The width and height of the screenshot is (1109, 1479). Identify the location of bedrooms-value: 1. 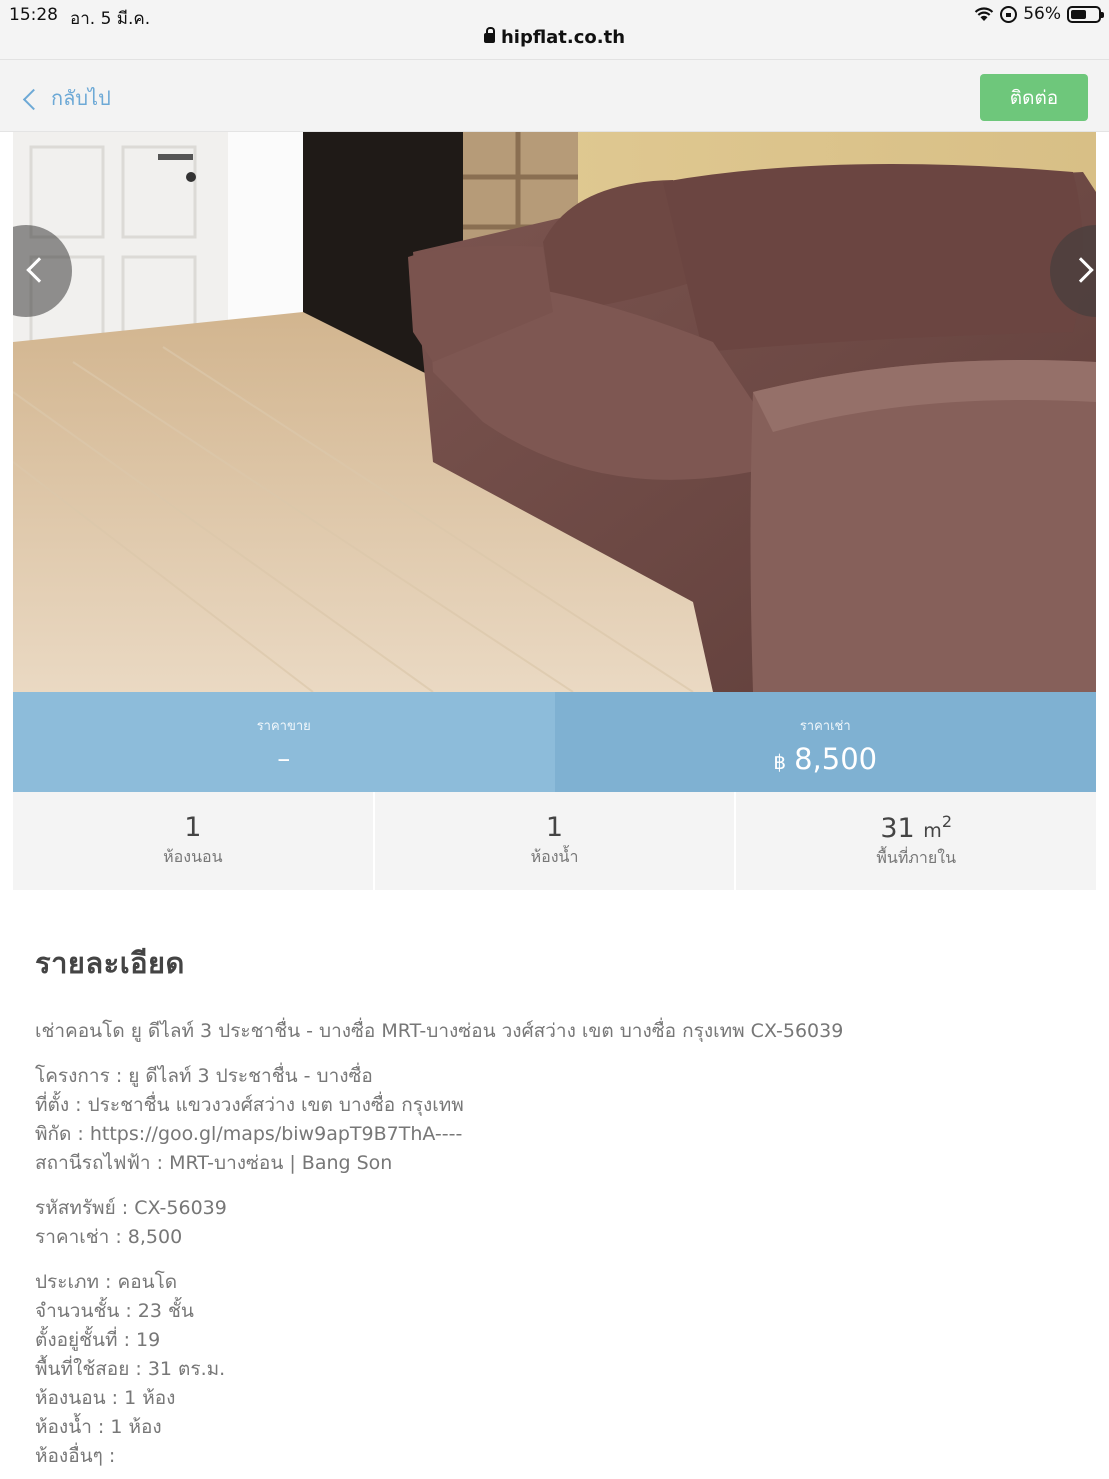
(193, 827).